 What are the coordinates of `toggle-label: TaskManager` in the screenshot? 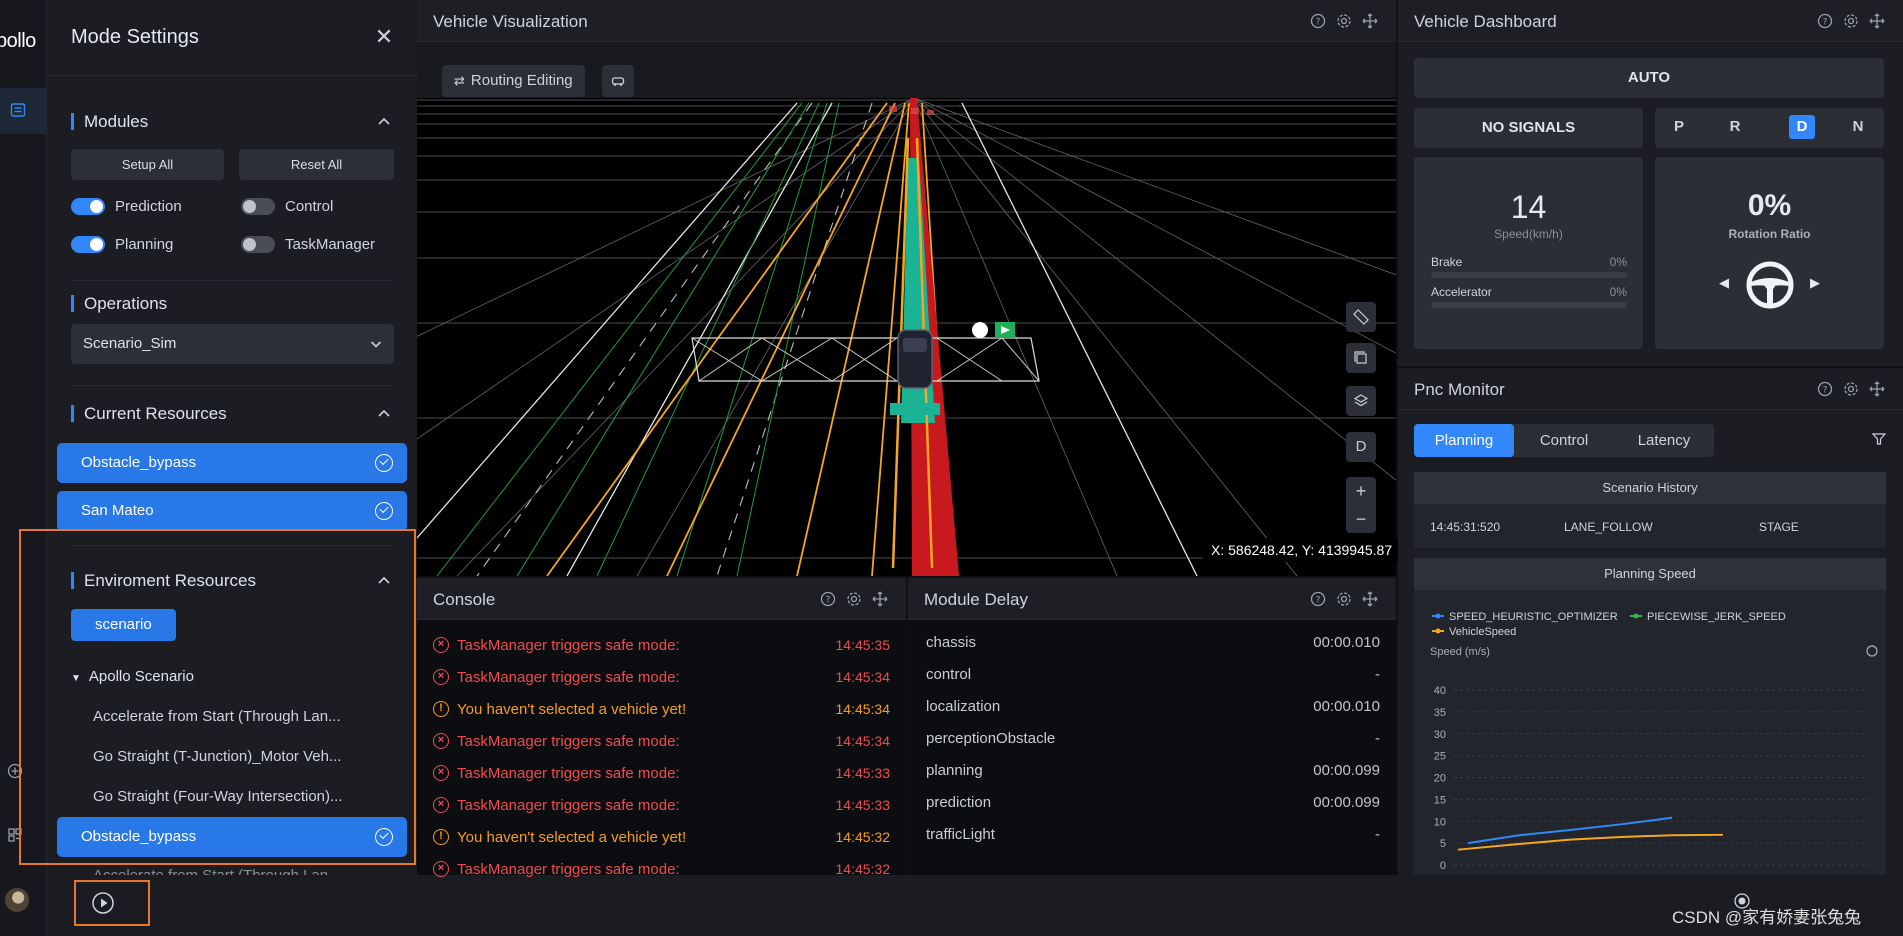 It's located at (330, 244).